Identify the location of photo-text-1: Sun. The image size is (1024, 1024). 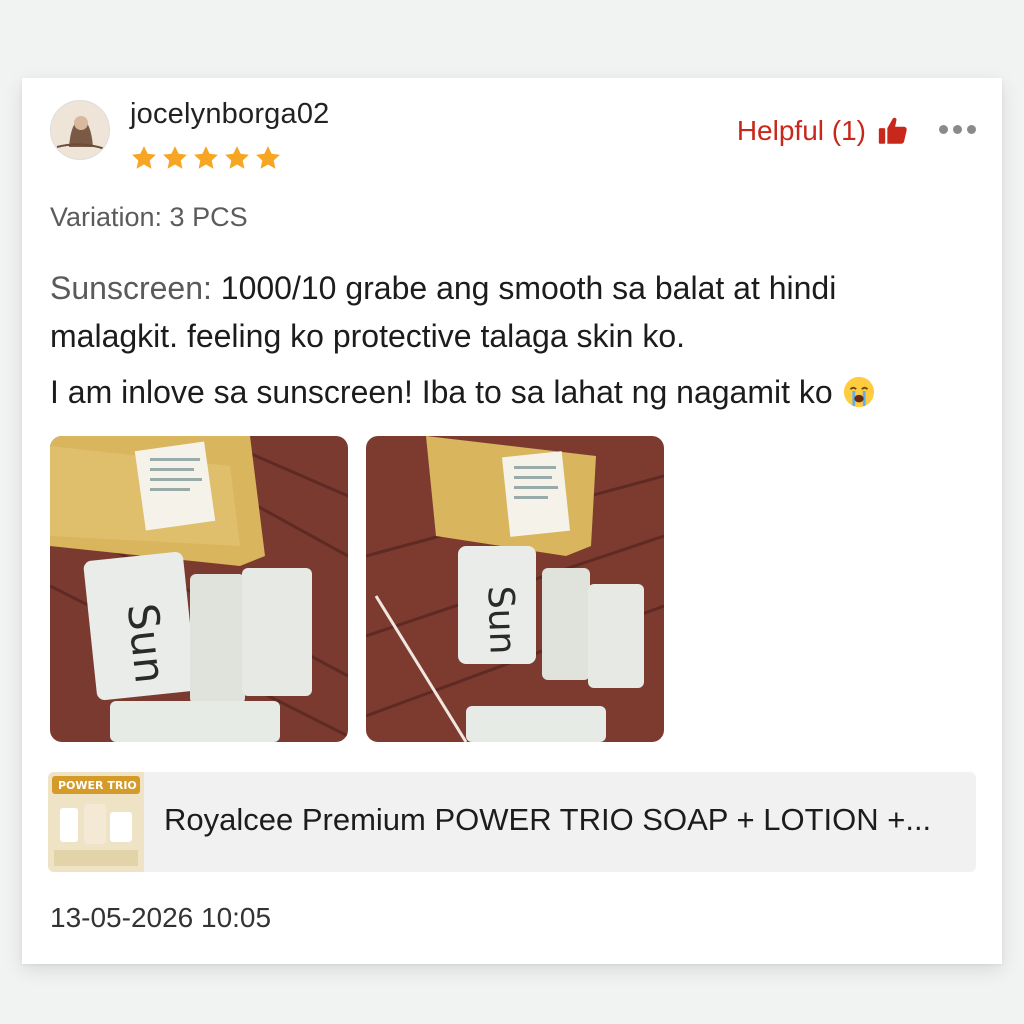
(146, 643).